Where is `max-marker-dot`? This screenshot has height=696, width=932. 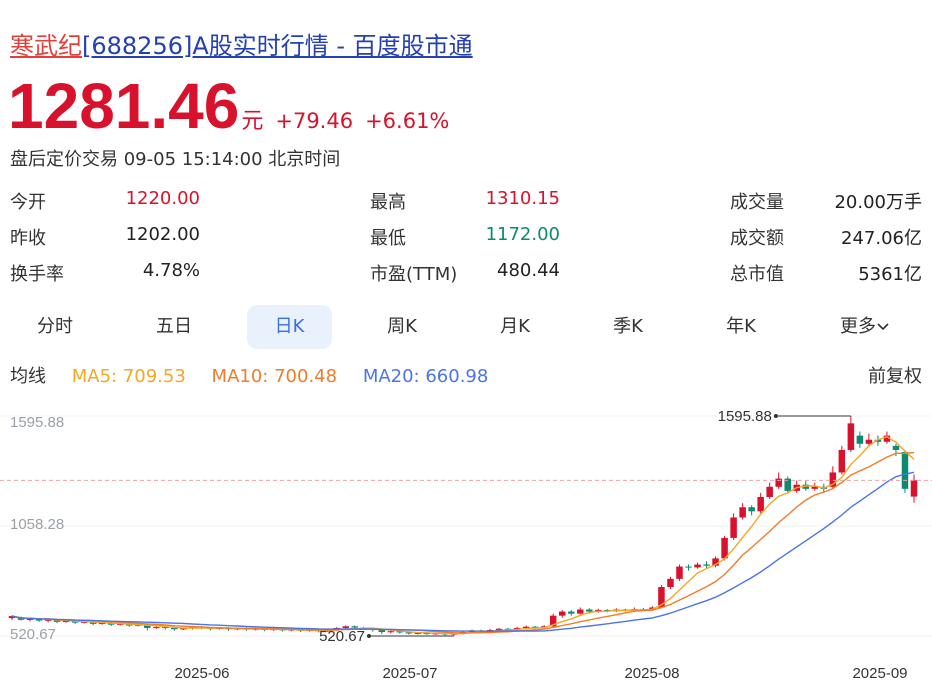
max-marker-dot is located at coordinates (775, 416).